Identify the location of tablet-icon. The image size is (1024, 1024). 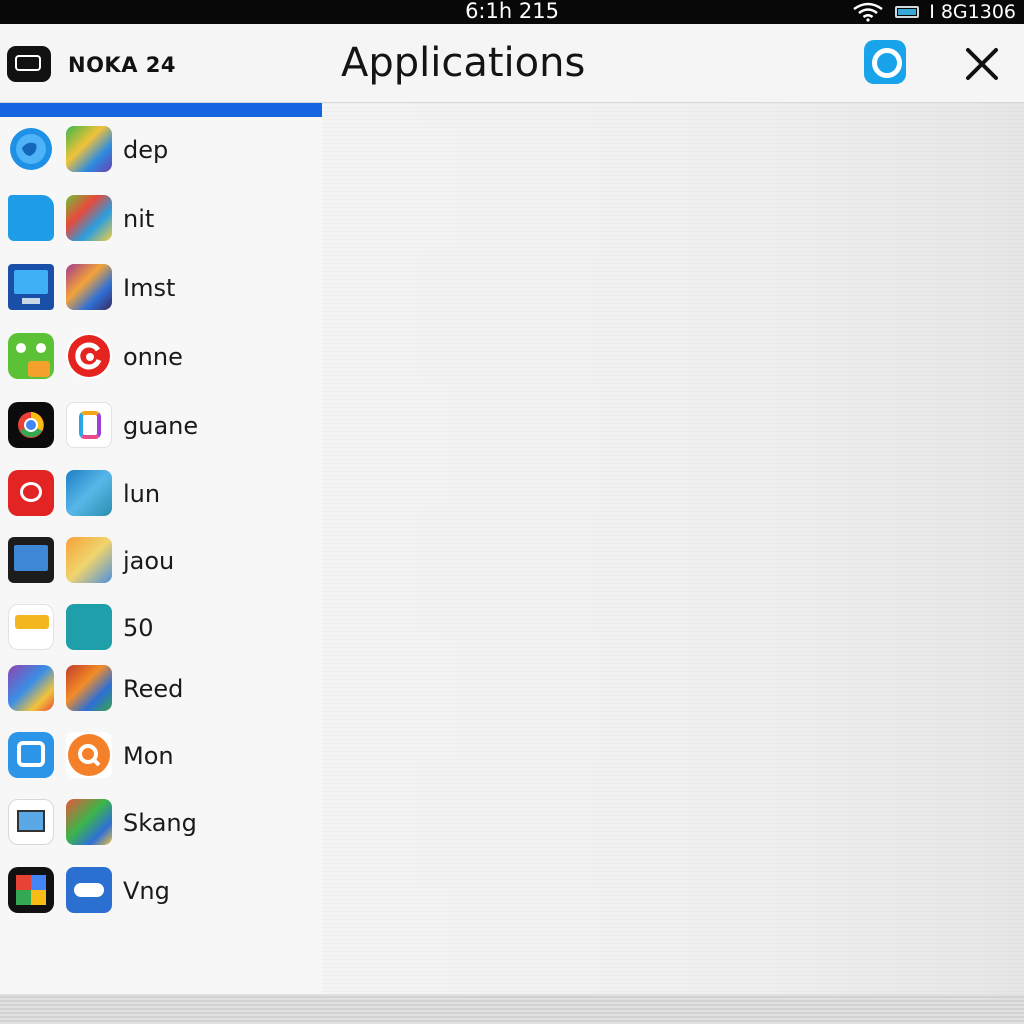
(31, 822).